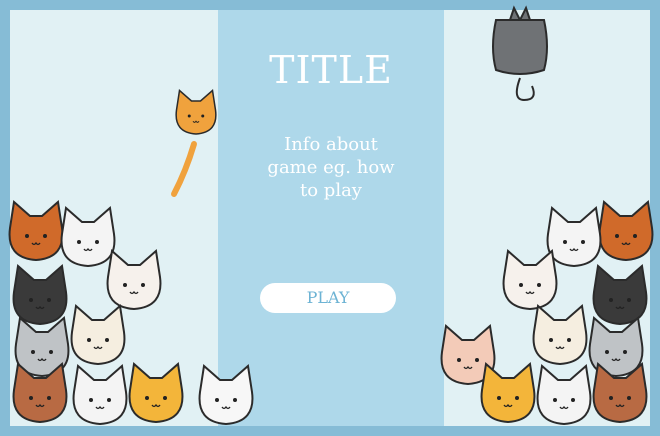  What do you see at coordinates (226, 395) in the screenshot?
I see `lying-white-cat-icon` at bounding box center [226, 395].